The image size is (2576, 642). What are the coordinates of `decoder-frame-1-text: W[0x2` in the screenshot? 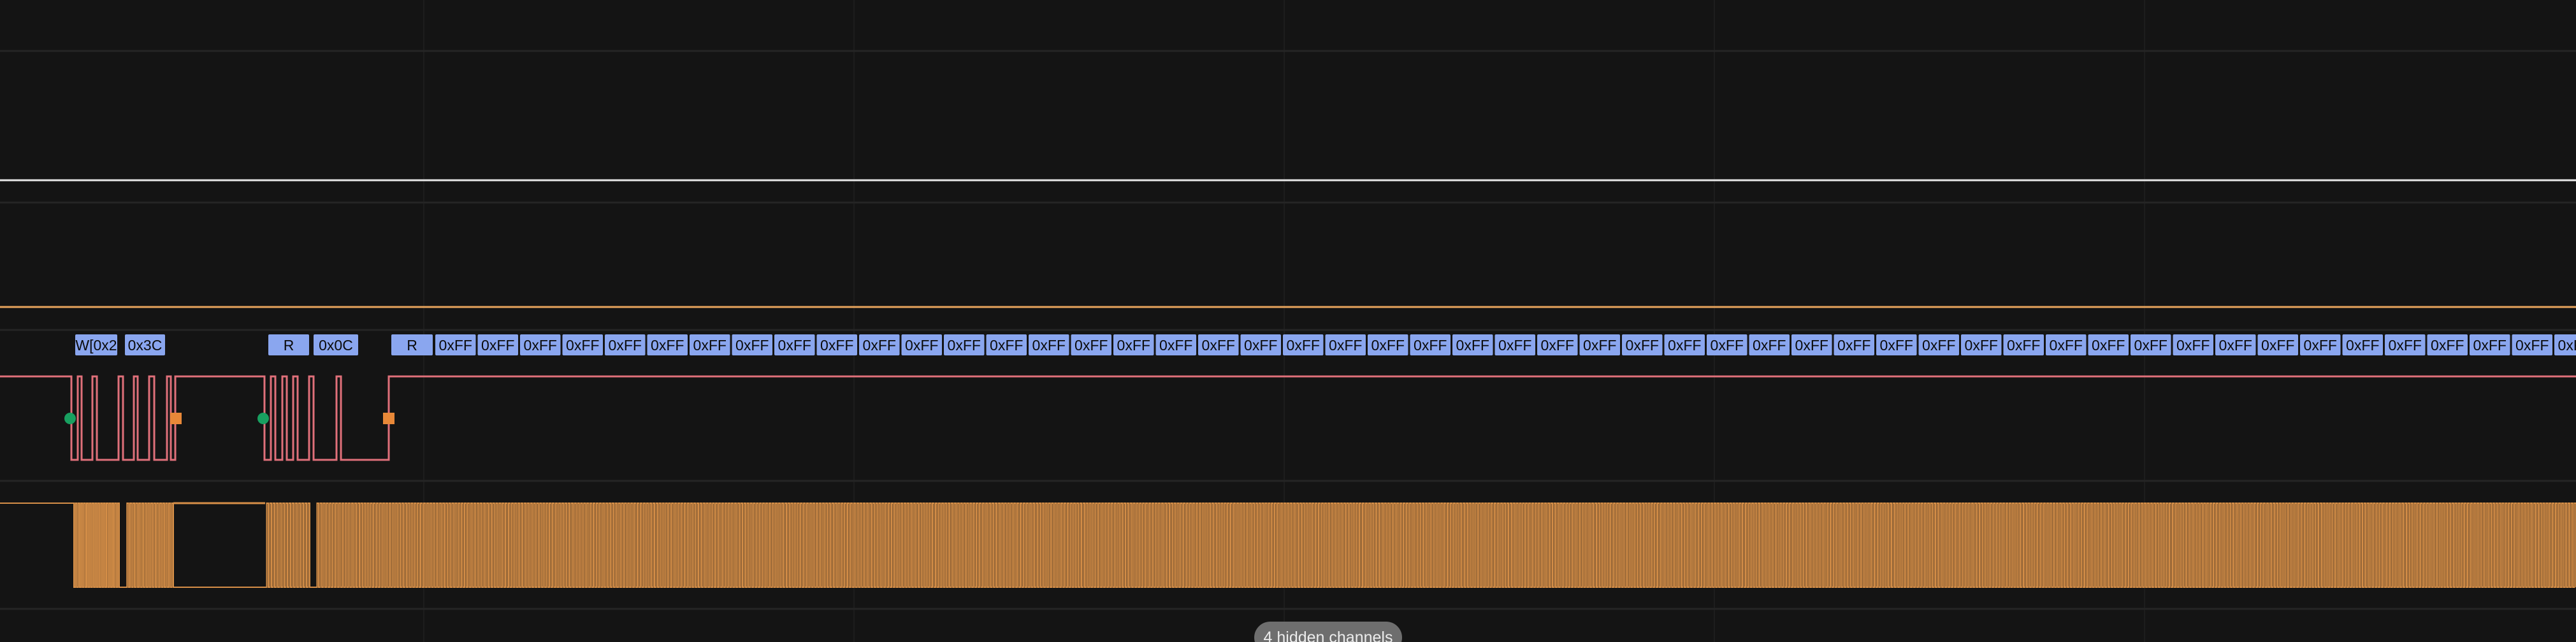 It's located at (96, 345).